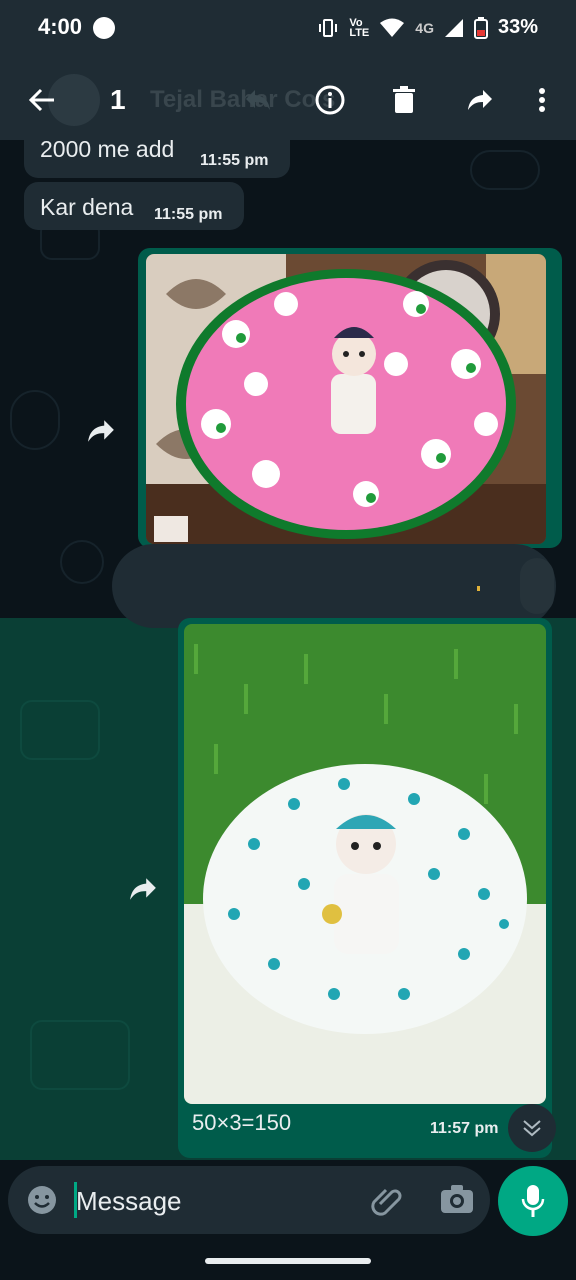  I want to click on wifi-icon, so click(392, 27).